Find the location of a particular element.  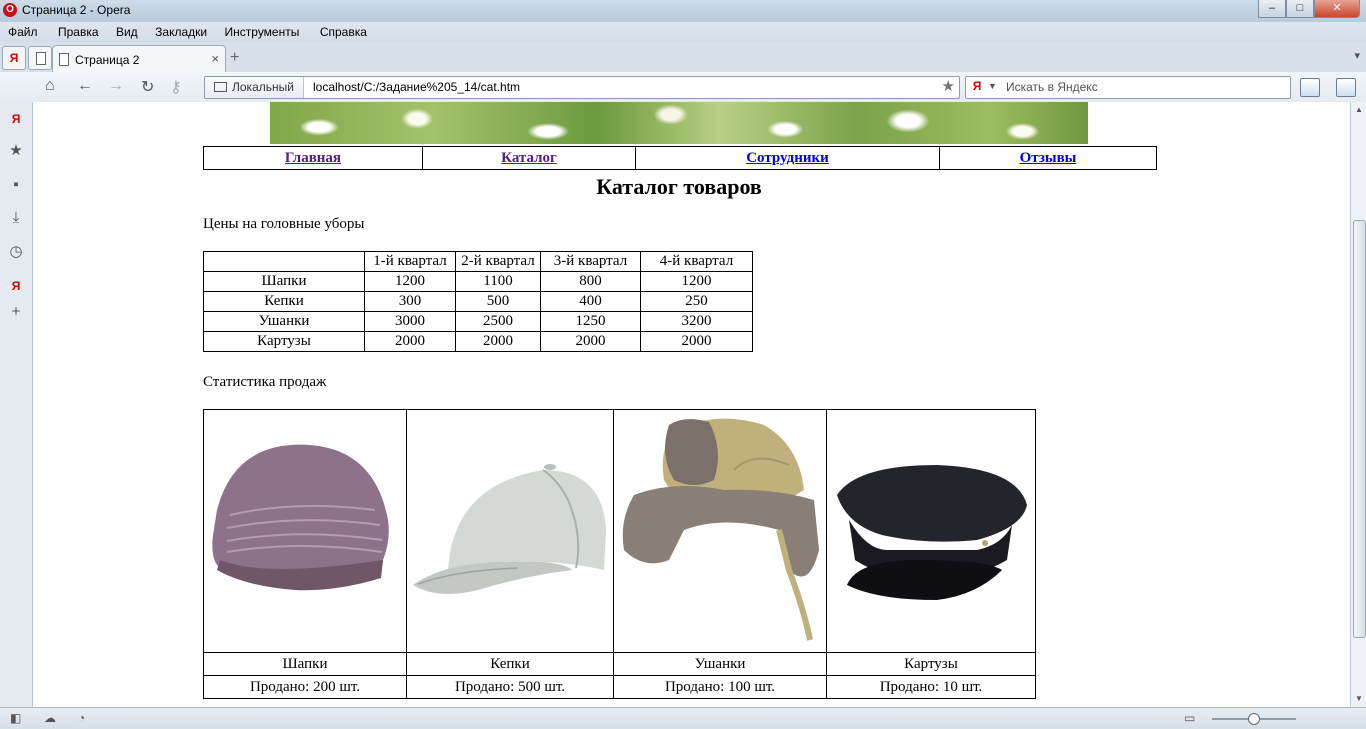

menu-help: Справка is located at coordinates (343, 30).